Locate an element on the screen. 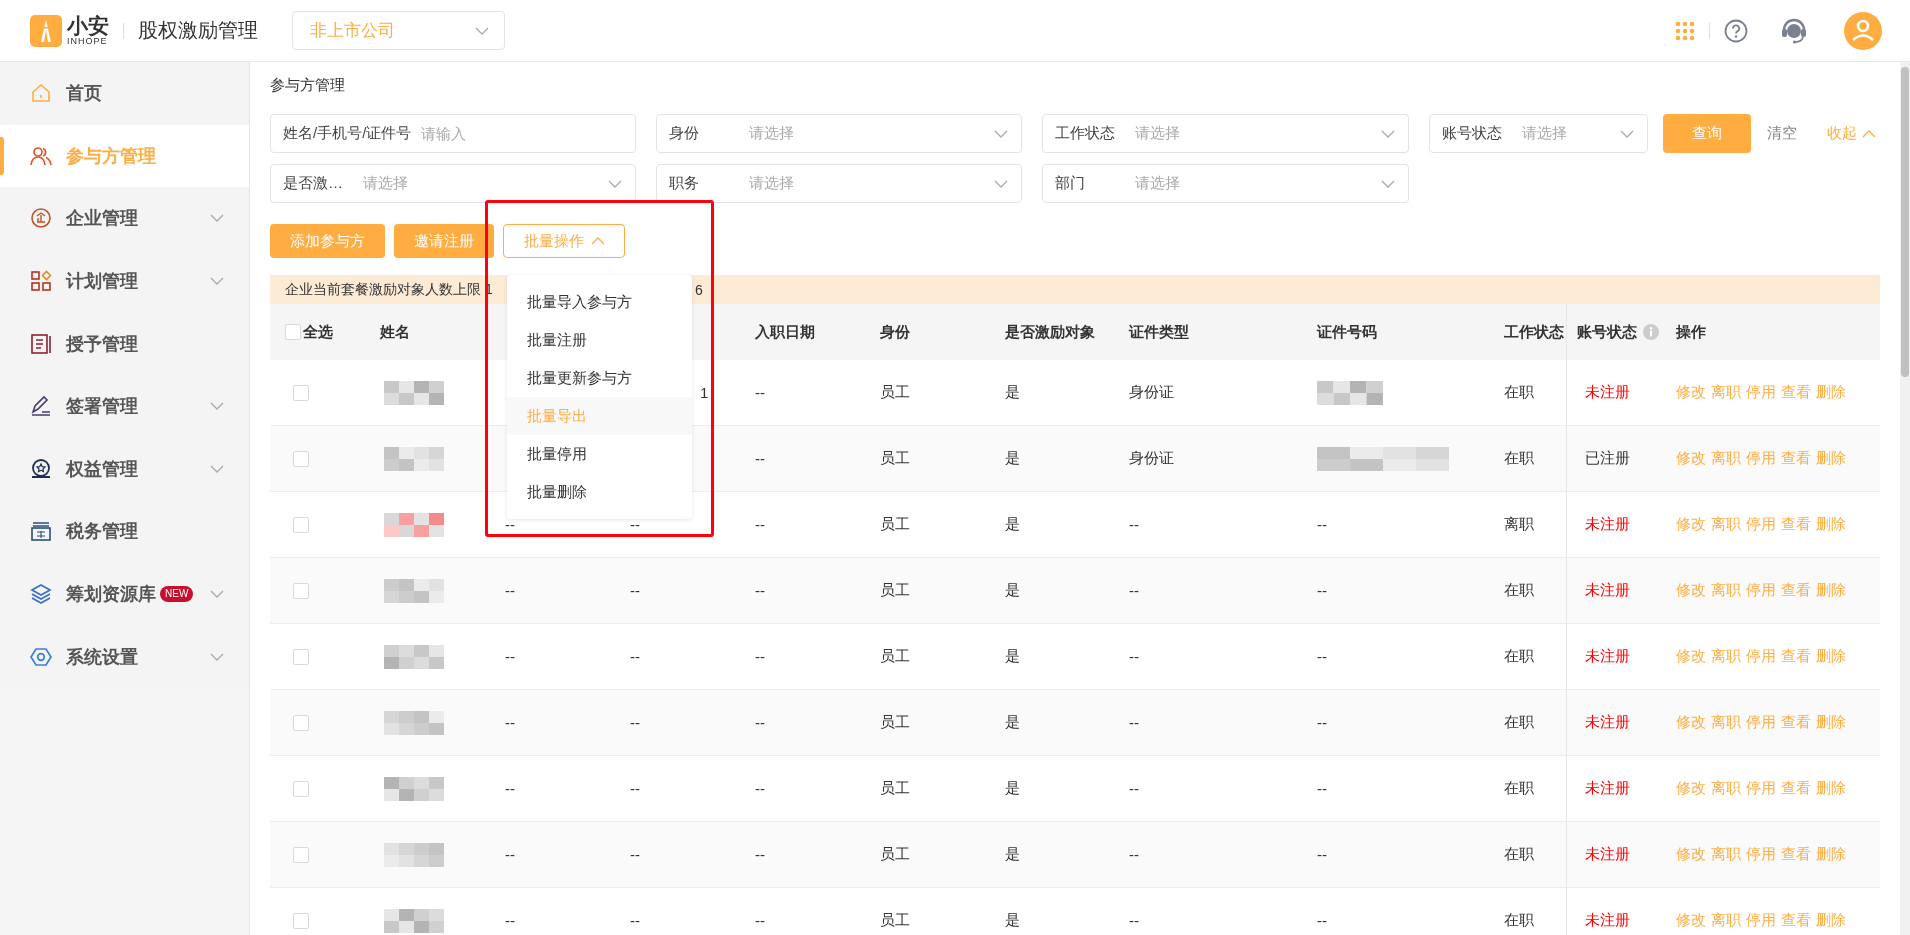 The image size is (1910, 935). select-field: 工作状态 请选择 is located at coordinates (1225, 133).